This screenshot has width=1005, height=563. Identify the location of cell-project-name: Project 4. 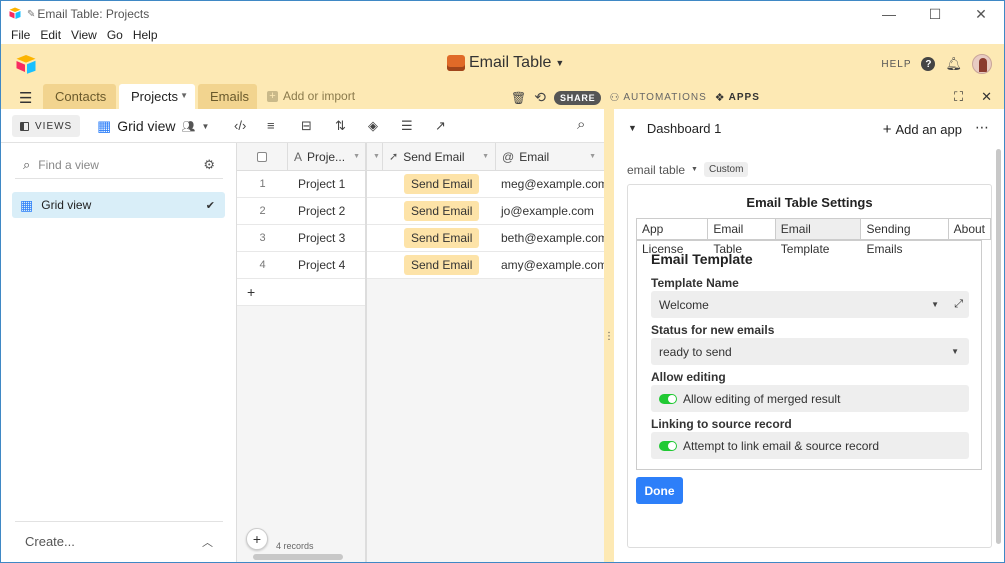
(327, 265).